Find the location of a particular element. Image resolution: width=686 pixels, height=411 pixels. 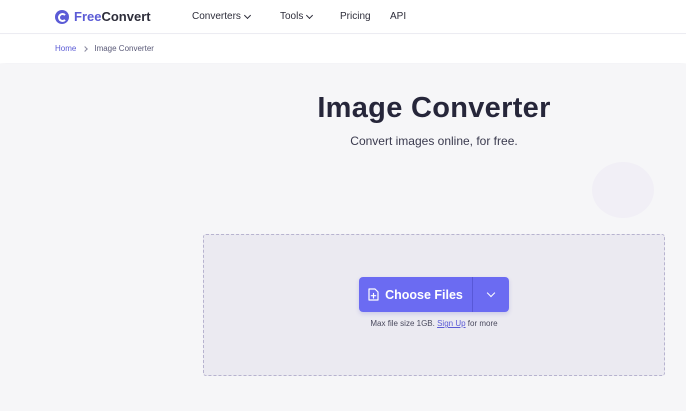

top-header: FreeConvert Converters Tools Pricing API is located at coordinates (343, 17).